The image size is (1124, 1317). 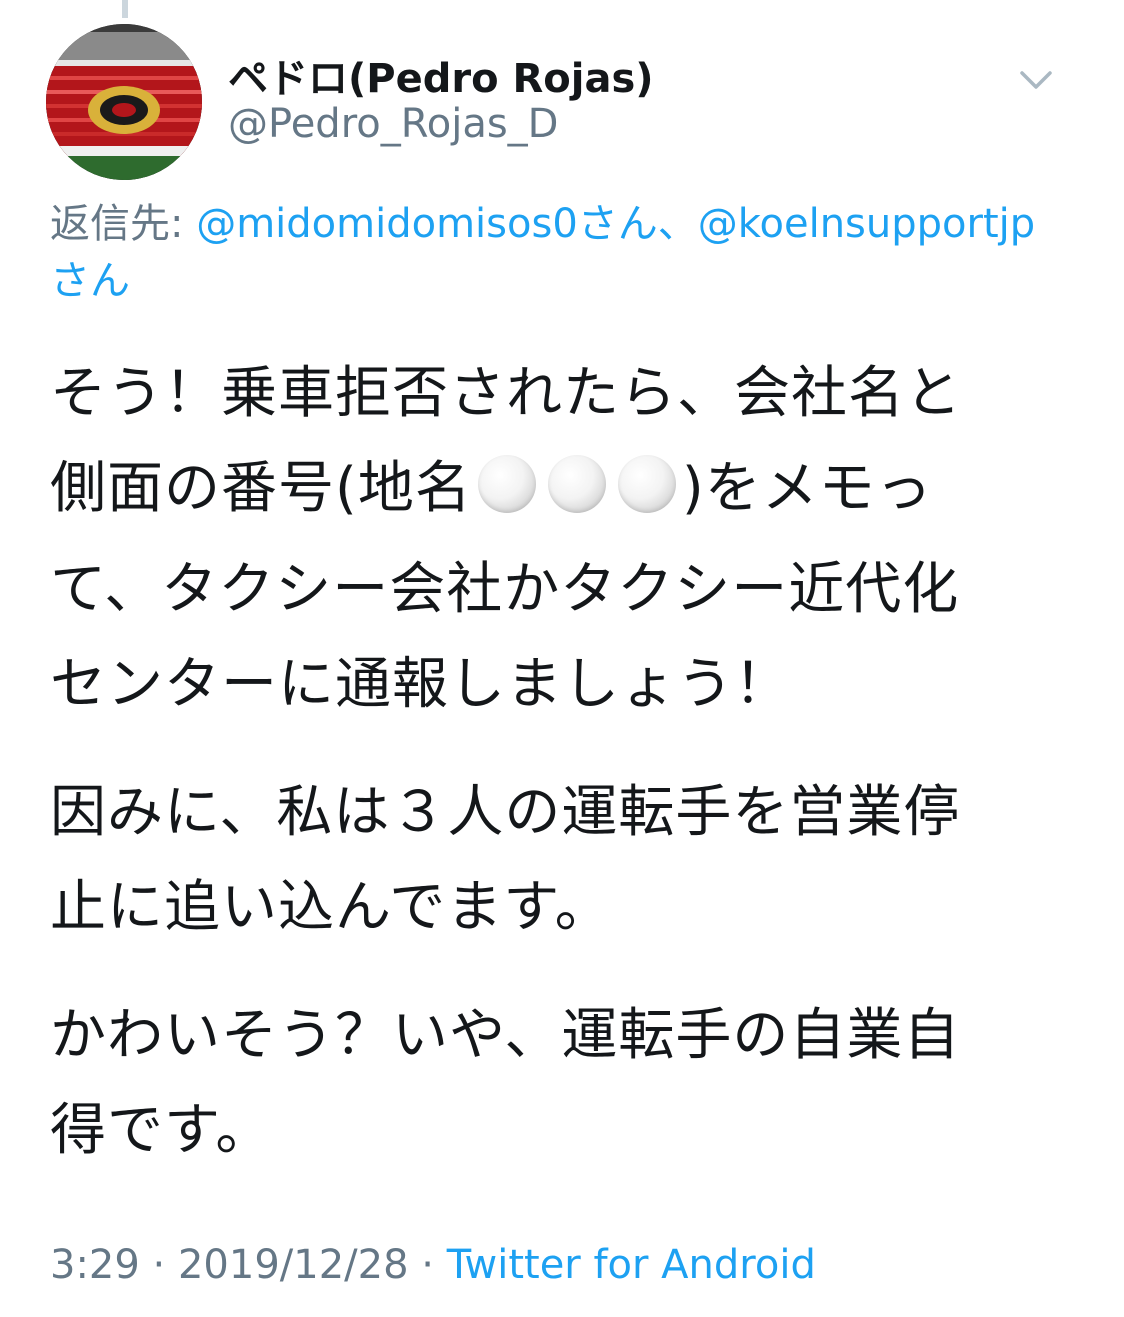 I want to click on mention-link: @midomidomisos0さん, so click(x=427, y=224).